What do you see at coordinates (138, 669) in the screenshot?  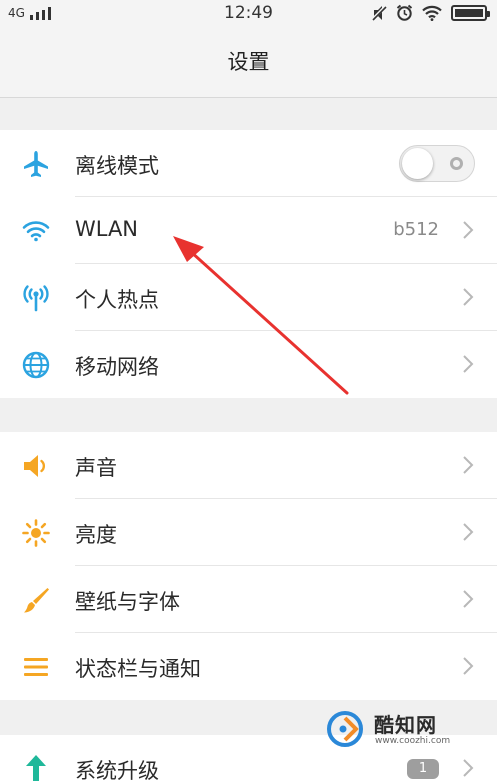 I see `settings-item-label: 状态栏与通知` at bounding box center [138, 669].